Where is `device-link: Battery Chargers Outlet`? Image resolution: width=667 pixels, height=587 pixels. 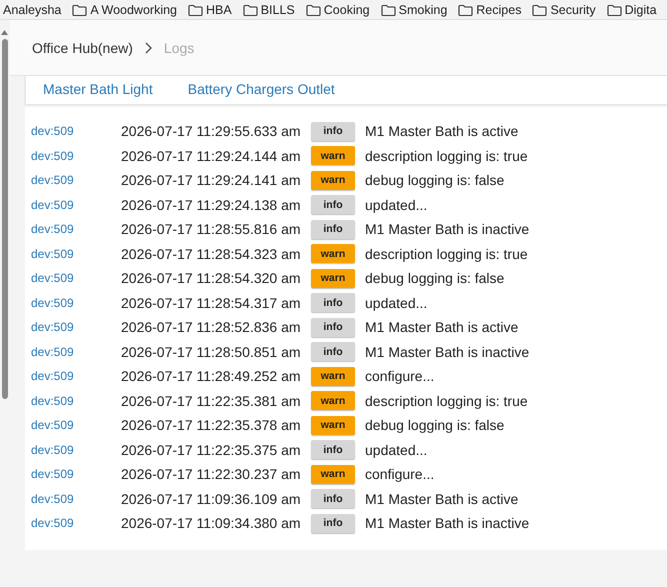
device-link: Battery Chargers Outlet is located at coordinates (261, 89).